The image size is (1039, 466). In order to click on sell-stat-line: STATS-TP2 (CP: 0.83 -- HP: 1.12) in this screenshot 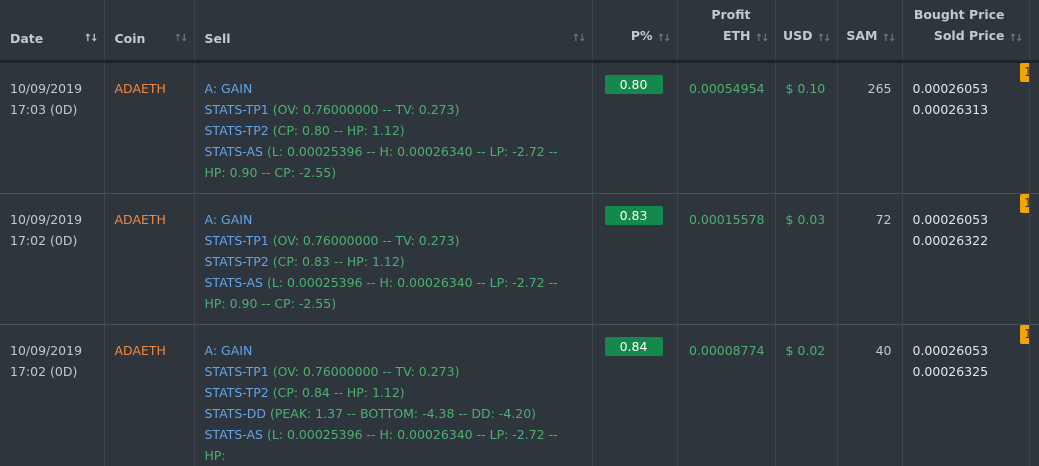, I will do `click(393, 261)`.